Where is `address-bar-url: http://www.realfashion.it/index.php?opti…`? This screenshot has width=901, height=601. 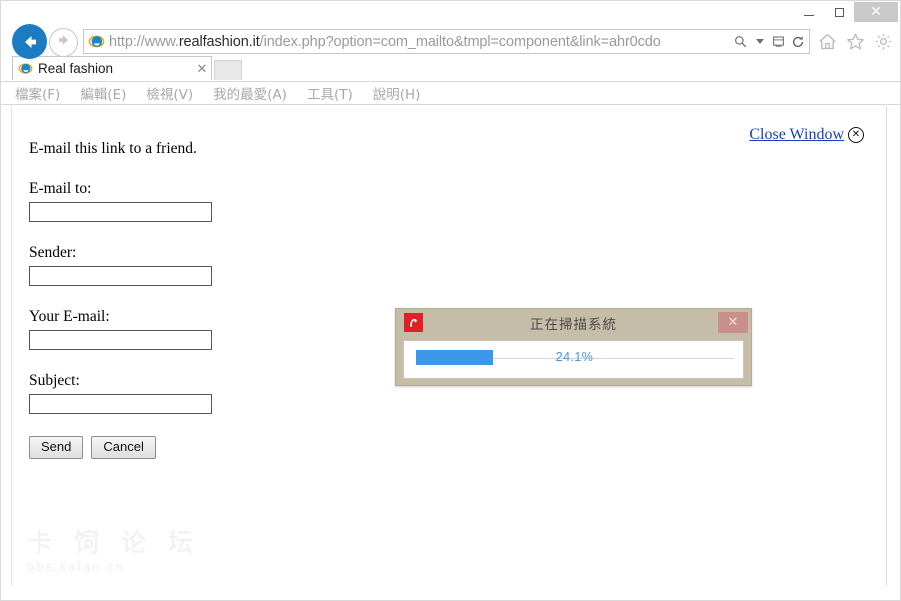
address-bar-url: http://www.realfashion.it/index.php?opti… is located at coordinates (420, 42).